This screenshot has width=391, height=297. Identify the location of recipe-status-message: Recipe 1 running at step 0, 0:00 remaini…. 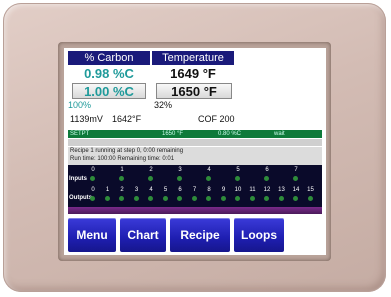
(195, 156).